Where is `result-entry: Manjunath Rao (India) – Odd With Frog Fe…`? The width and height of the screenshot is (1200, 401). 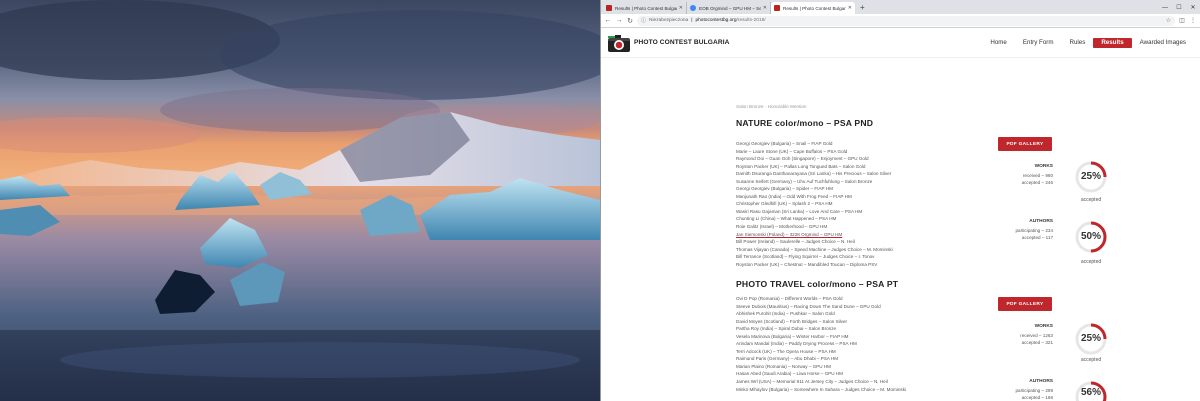 result-entry: Manjunath Rao (India) – Odd With Frog Fe… is located at coordinates (794, 196).